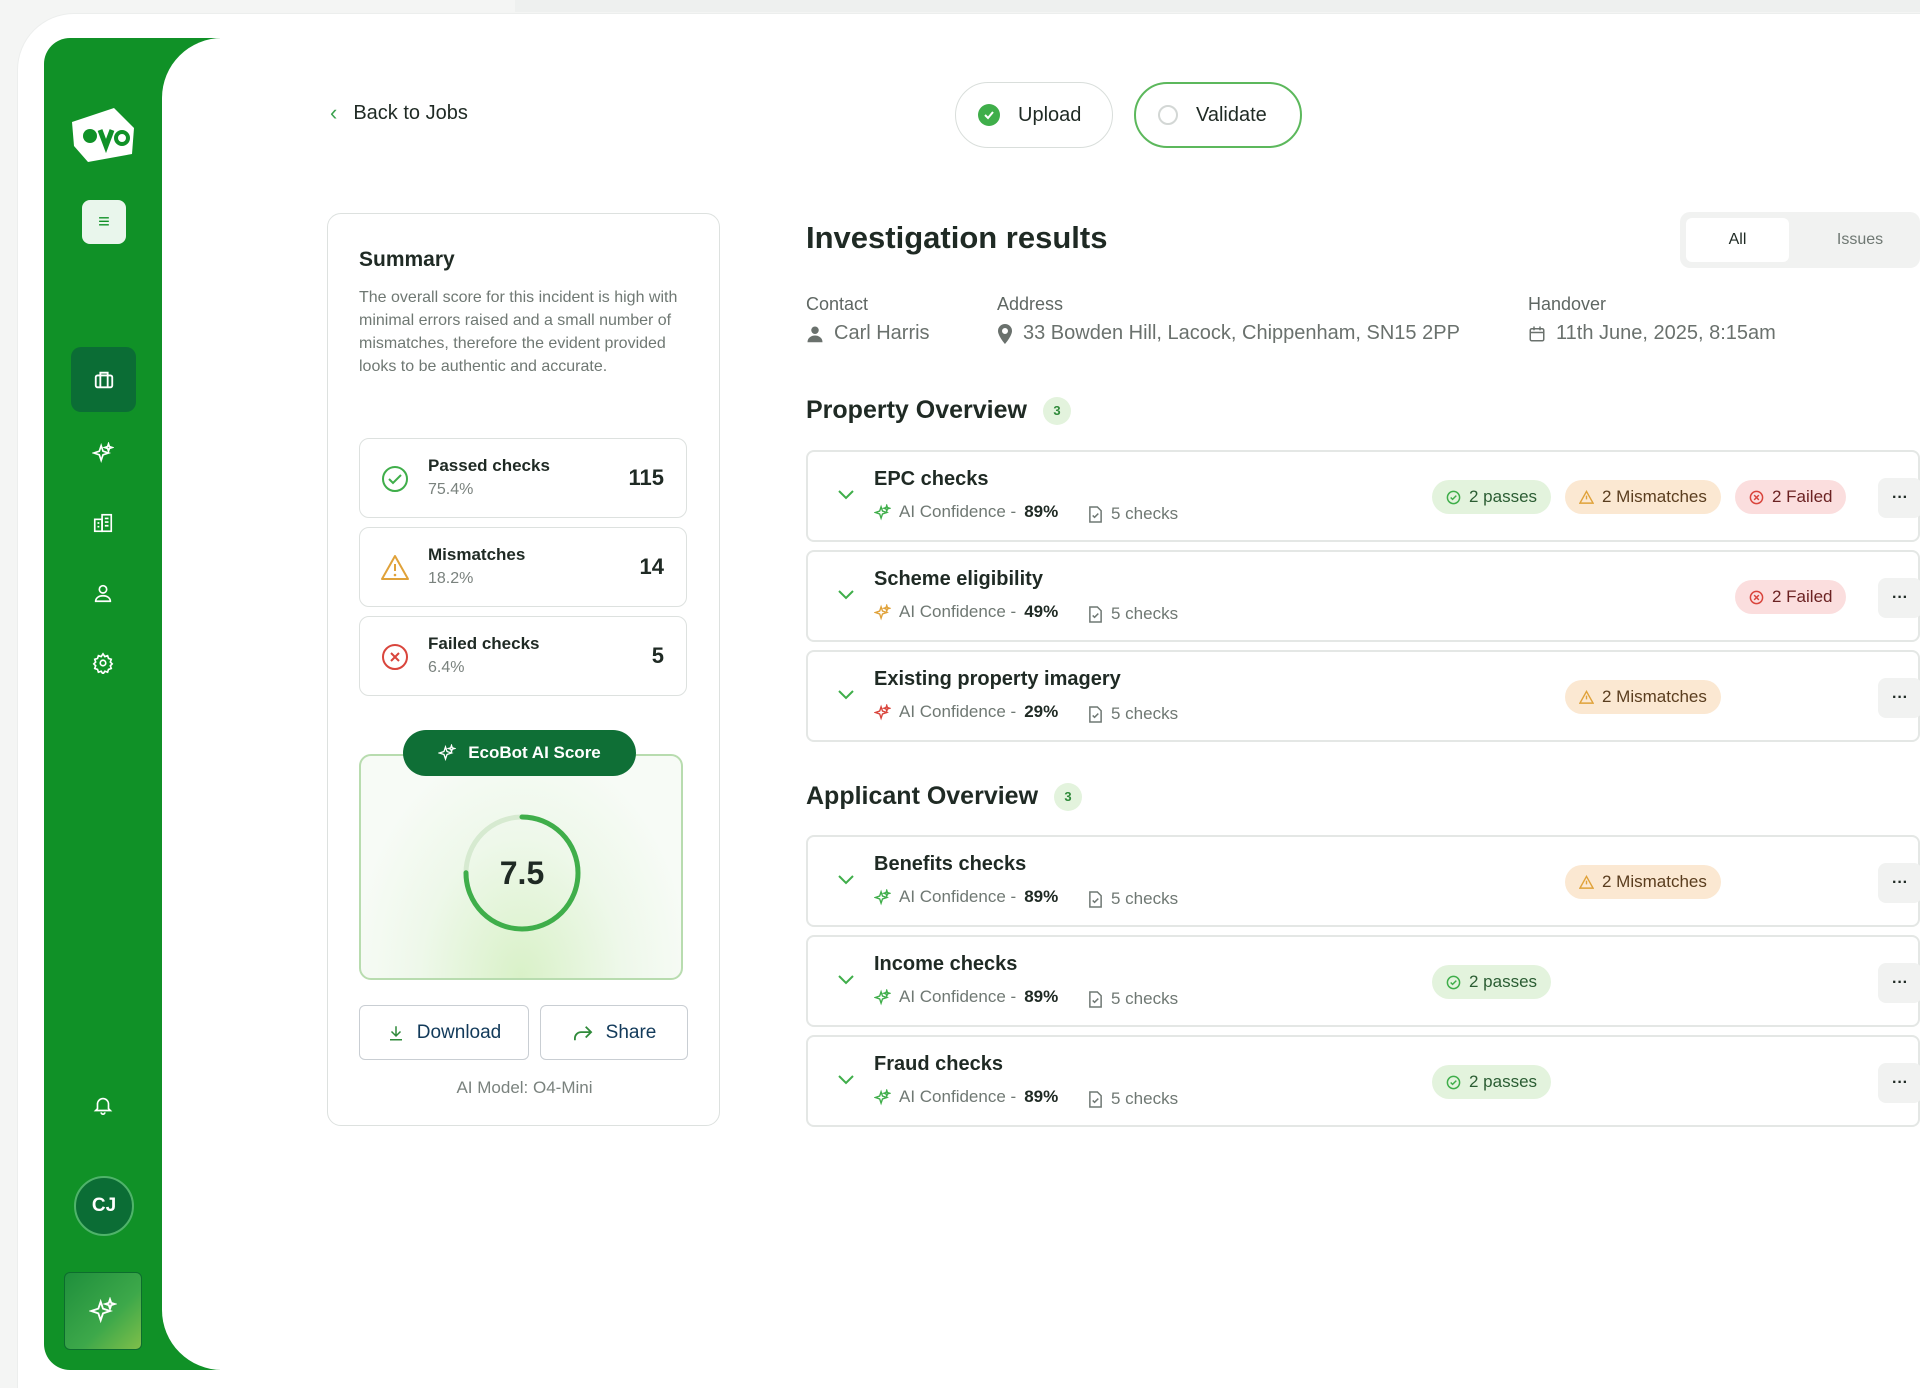  I want to click on ai-assistant-button, so click(103, 1311).